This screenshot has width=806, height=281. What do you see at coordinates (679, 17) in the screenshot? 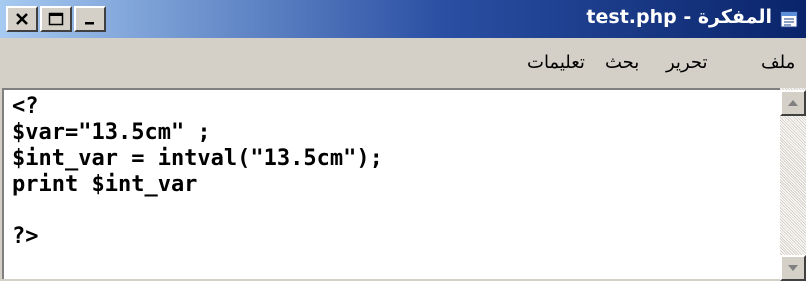
I see `window-title: test.php - المفكرة` at bounding box center [679, 17].